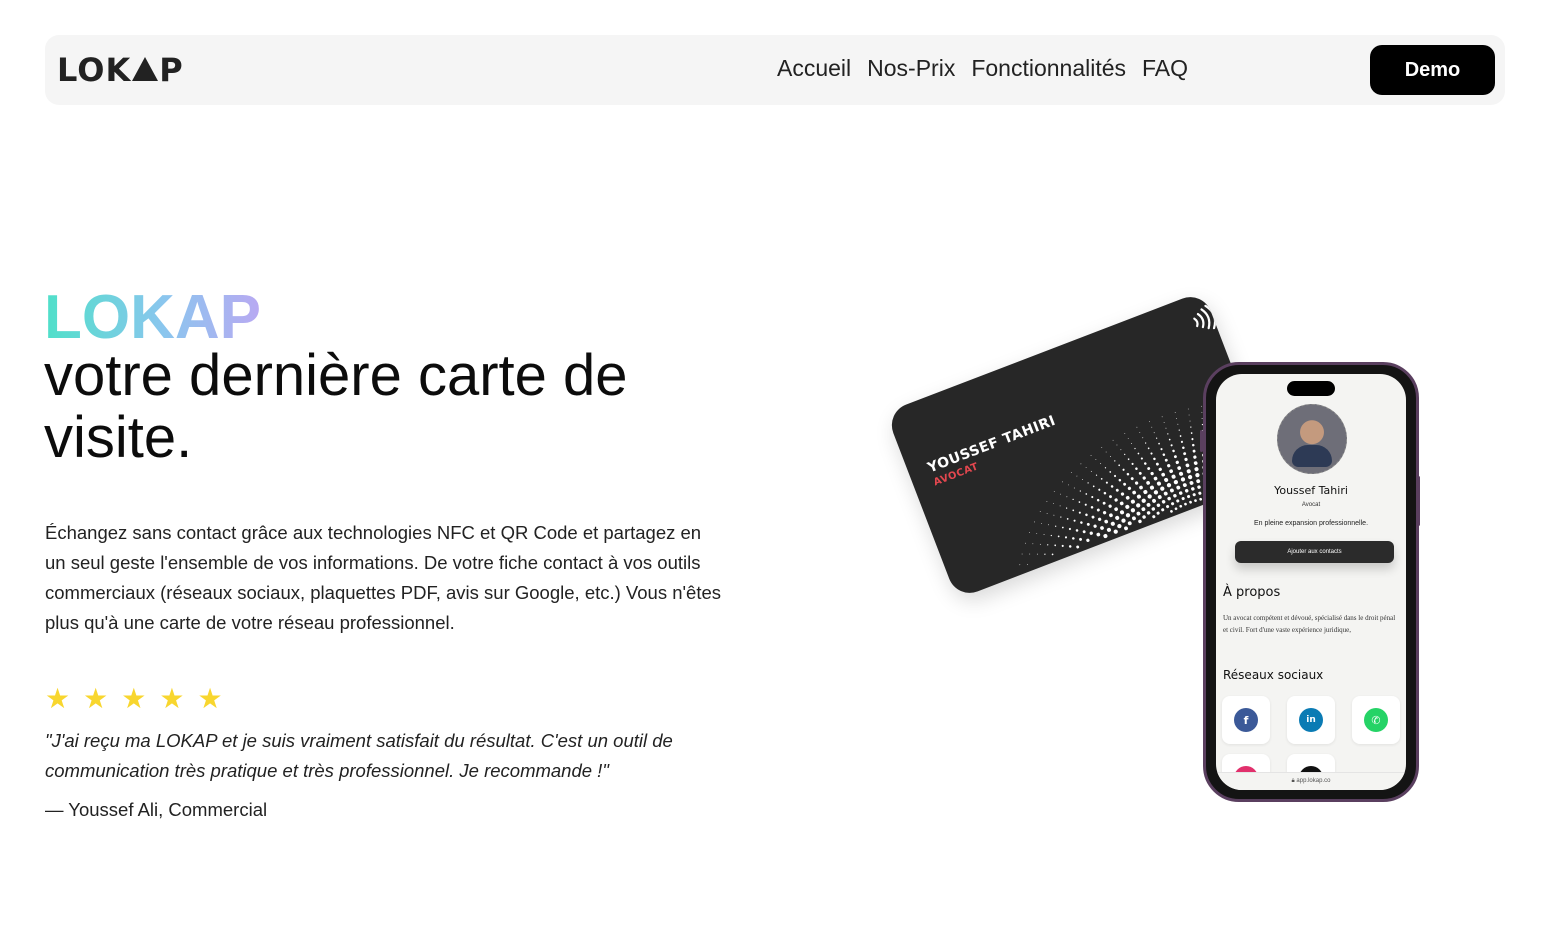 This screenshot has height=933, width=1567. What do you see at coordinates (1314, 552) in the screenshot?
I see `add-contact-button: Ajouter aux contacts` at bounding box center [1314, 552].